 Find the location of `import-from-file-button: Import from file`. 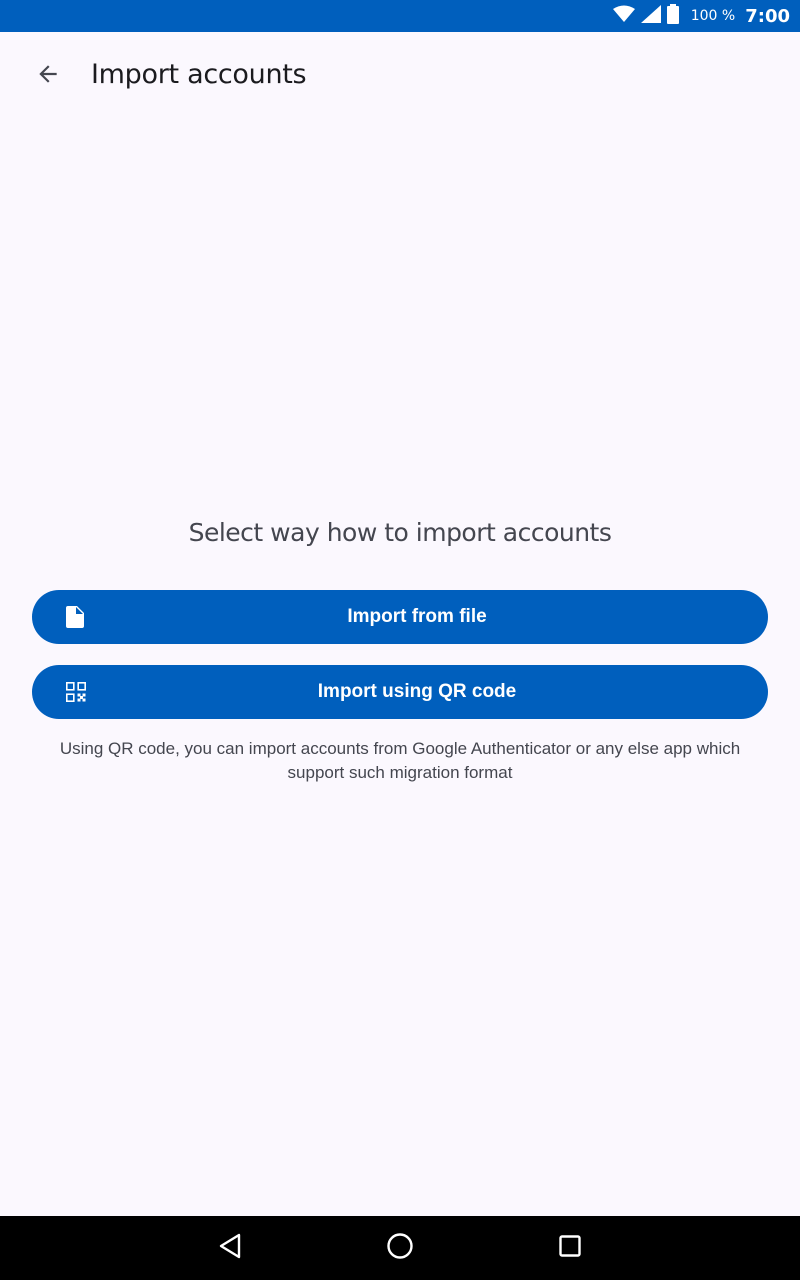

import-from-file-button: Import from file is located at coordinates (400, 617).